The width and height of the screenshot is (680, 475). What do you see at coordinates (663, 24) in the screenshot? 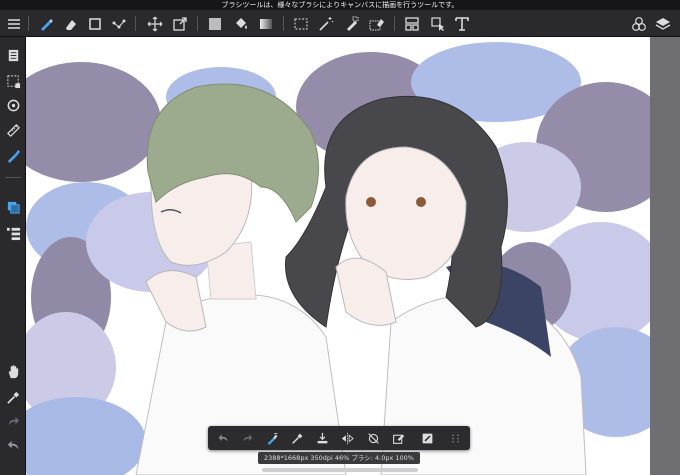
I see `layers-icon` at bounding box center [663, 24].